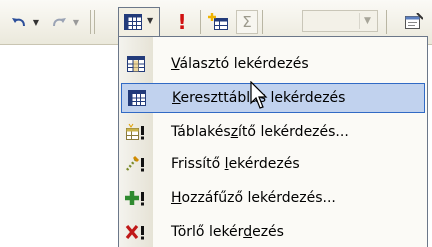 Image resolution: width=432 pixels, height=247 pixels. I want to click on menu-item-select-query: Választó lekérdezés, so click(273, 64).